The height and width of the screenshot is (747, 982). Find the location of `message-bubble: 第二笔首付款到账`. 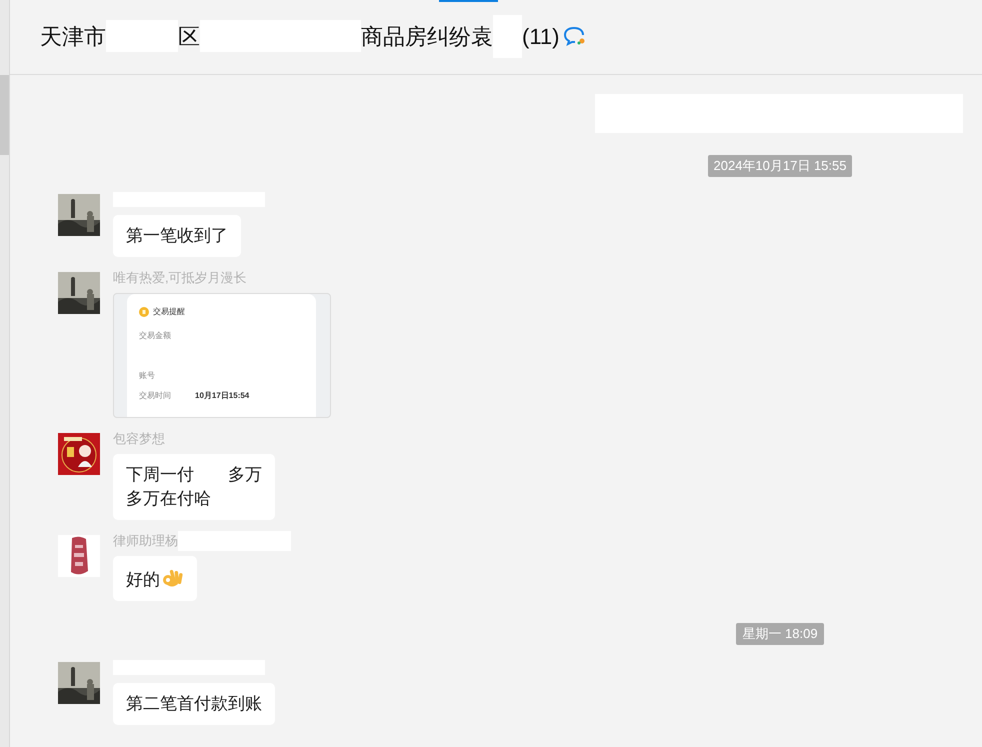

message-bubble: 第二笔首付款到账 is located at coordinates (194, 704).